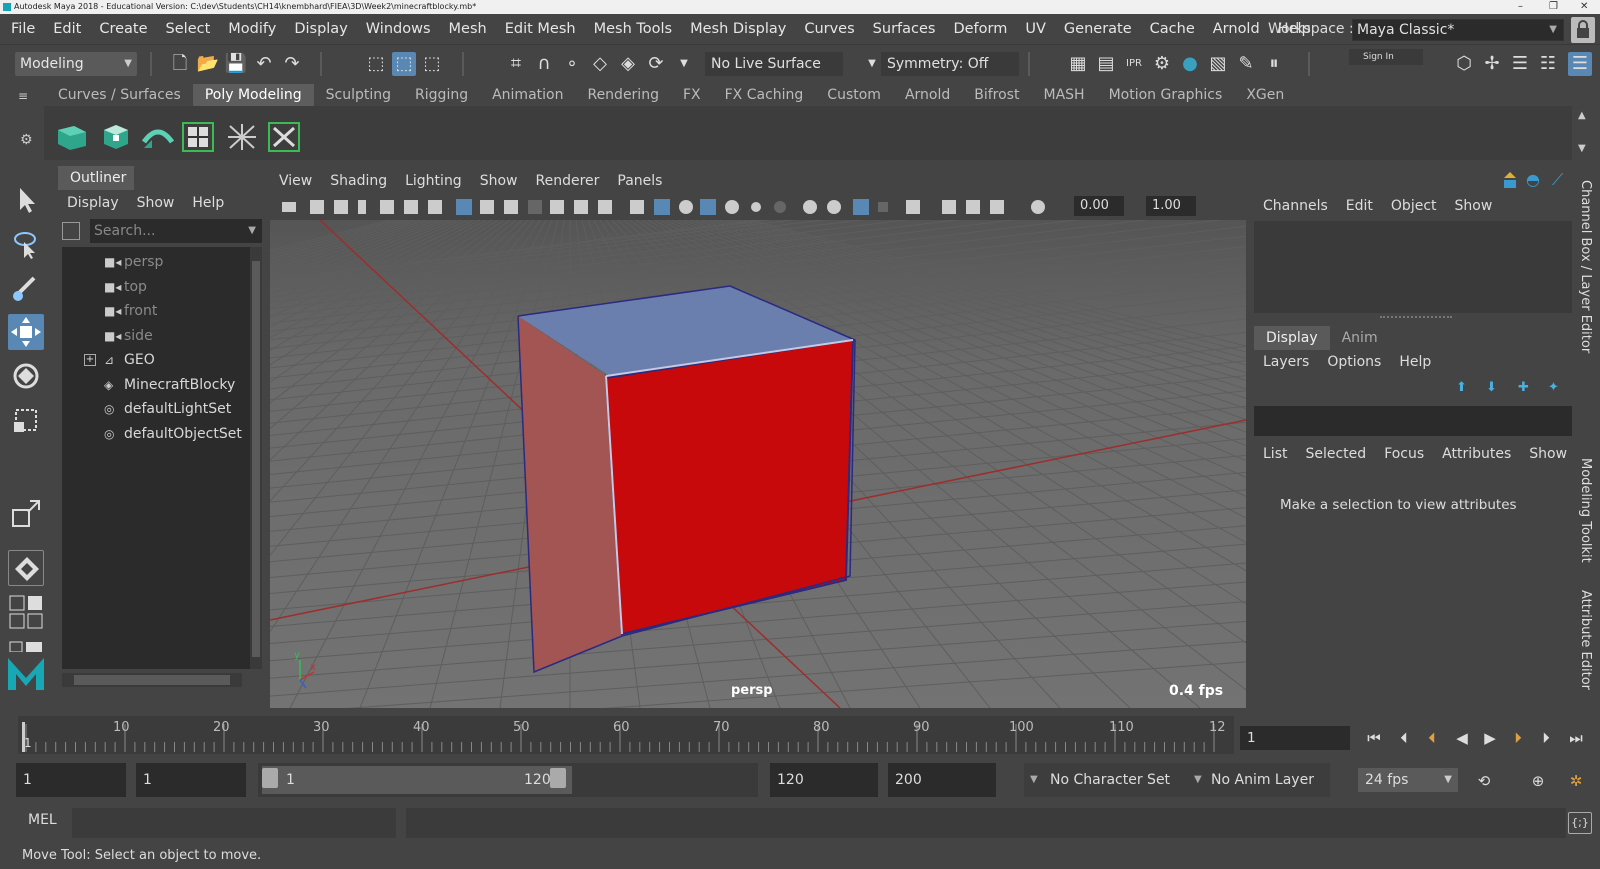  What do you see at coordinates (93, 203) in the screenshot?
I see `outliner-menu-display: Display` at bounding box center [93, 203].